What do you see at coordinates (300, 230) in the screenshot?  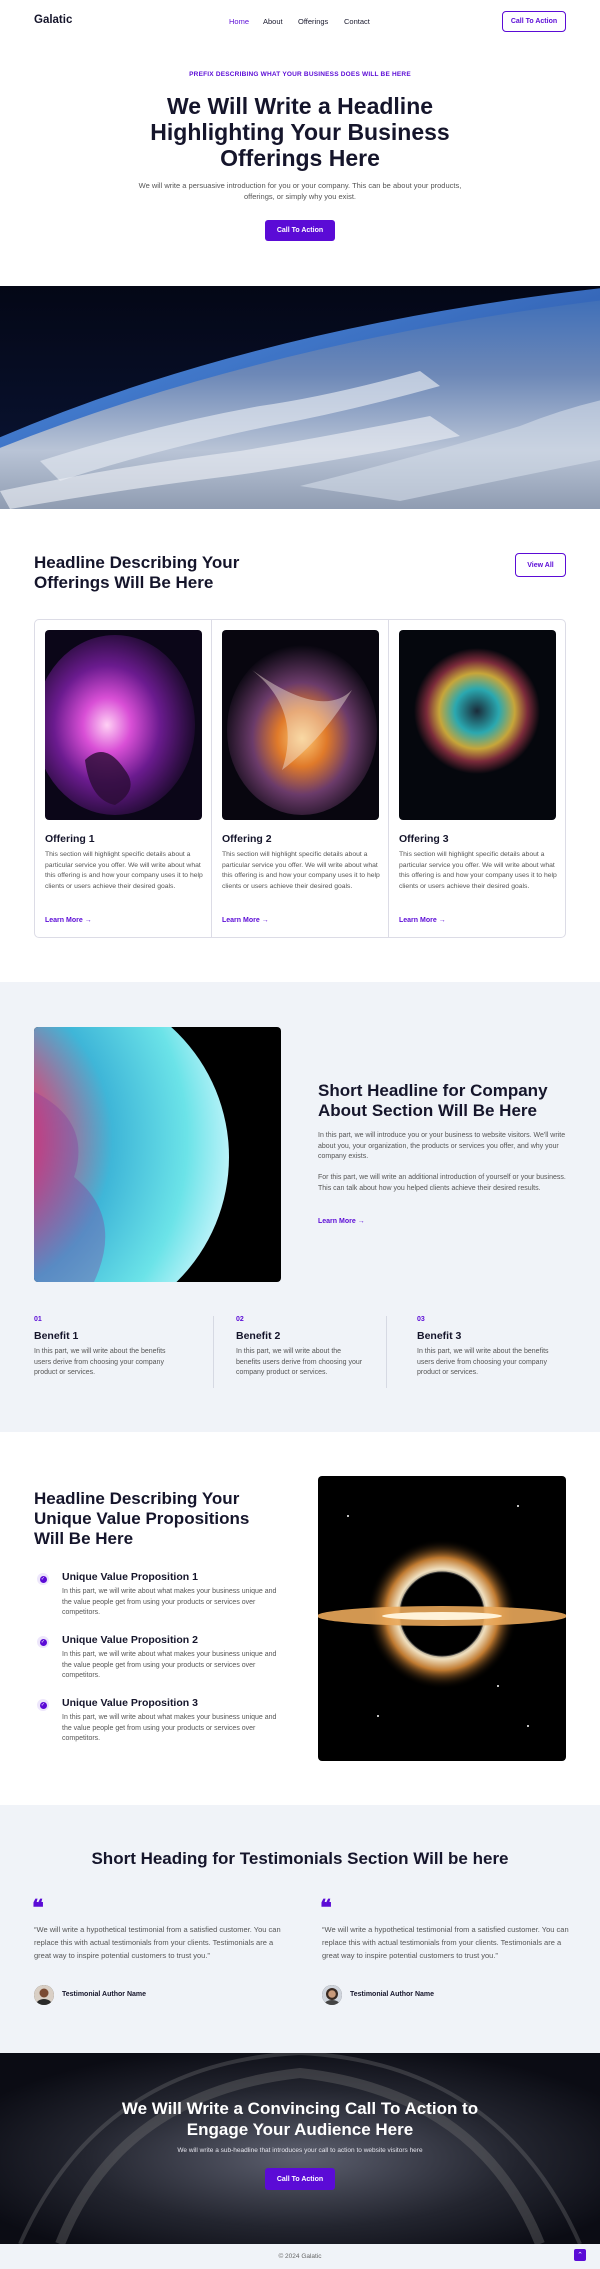 I see `hero-cta-button: Call To Action` at bounding box center [300, 230].